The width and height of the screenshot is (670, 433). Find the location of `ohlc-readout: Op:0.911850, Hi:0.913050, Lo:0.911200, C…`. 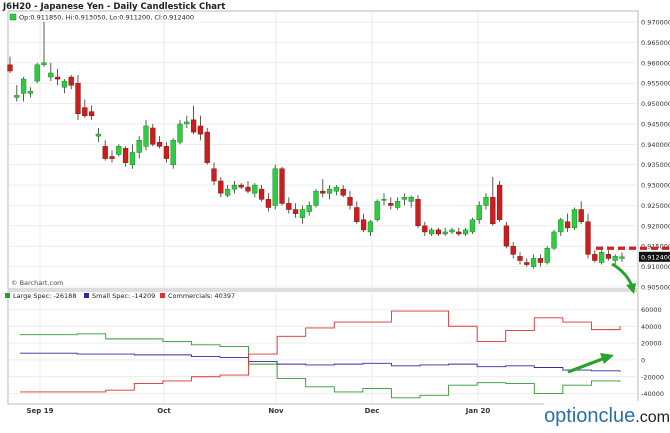

ohlc-readout: Op:0.911850, Hi:0.913050, Lo:0.911200, C… is located at coordinates (106, 18).